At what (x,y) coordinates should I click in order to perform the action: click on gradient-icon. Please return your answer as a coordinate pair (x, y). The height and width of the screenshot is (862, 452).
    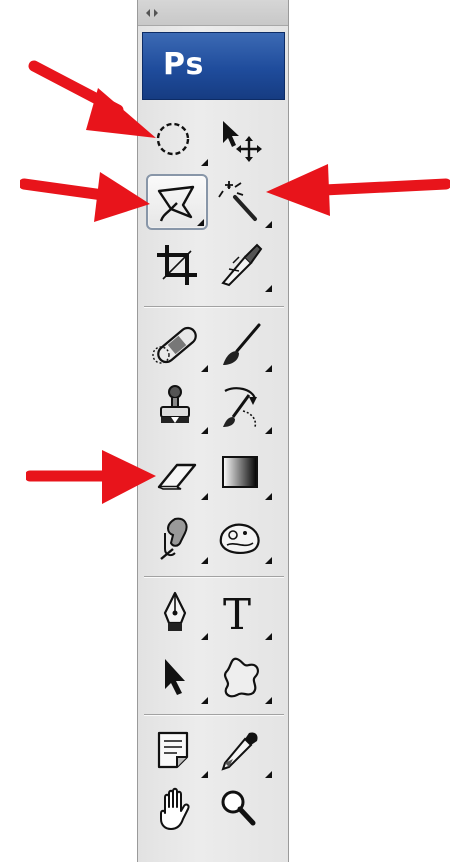
    Looking at the image, I should click on (240, 472).